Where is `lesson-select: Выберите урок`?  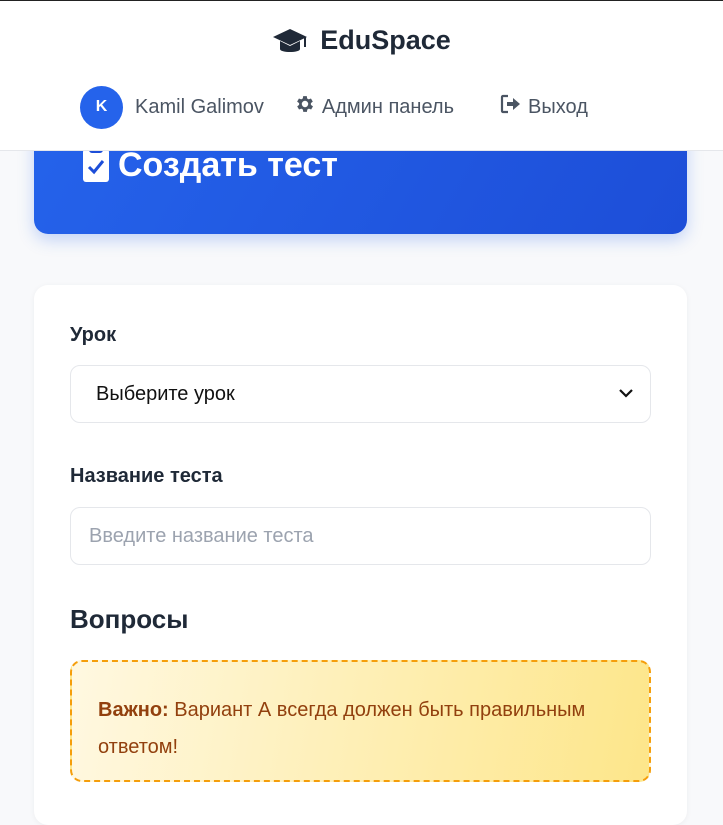 lesson-select: Выберите урок is located at coordinates (360, 394).